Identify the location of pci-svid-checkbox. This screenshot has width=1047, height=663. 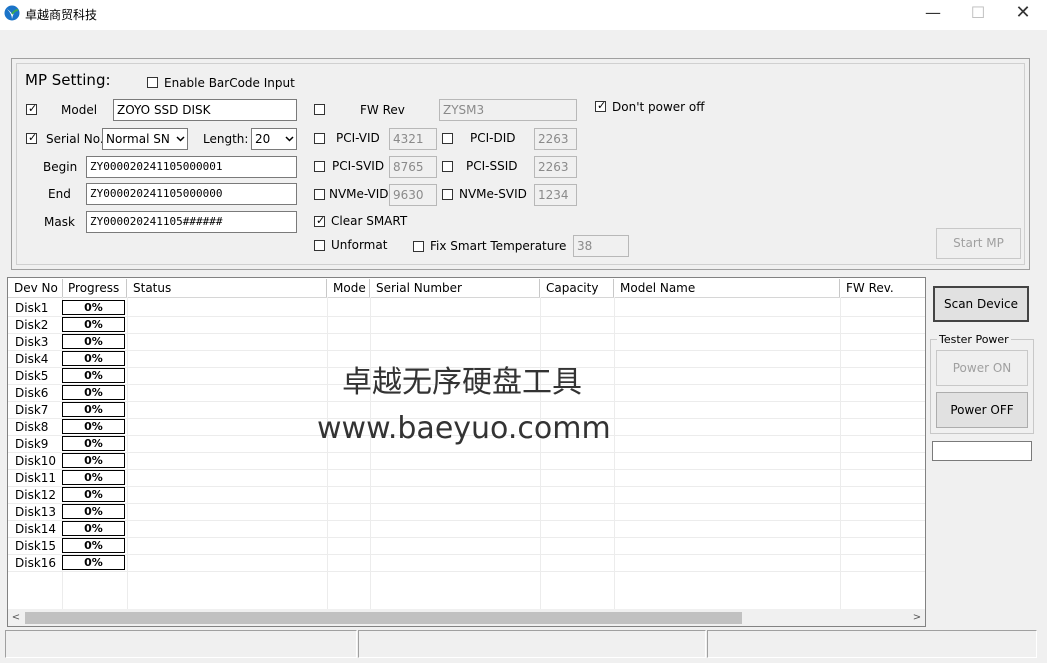
(319, 166).